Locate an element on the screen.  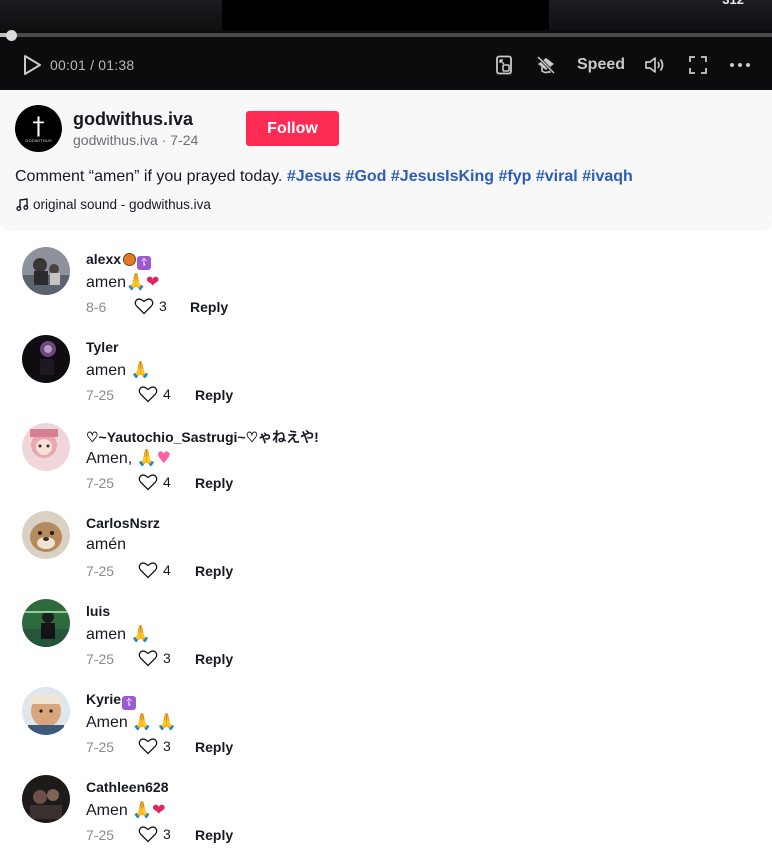
comment-username: CarlosNsrz is located at coordinates (123, 523).